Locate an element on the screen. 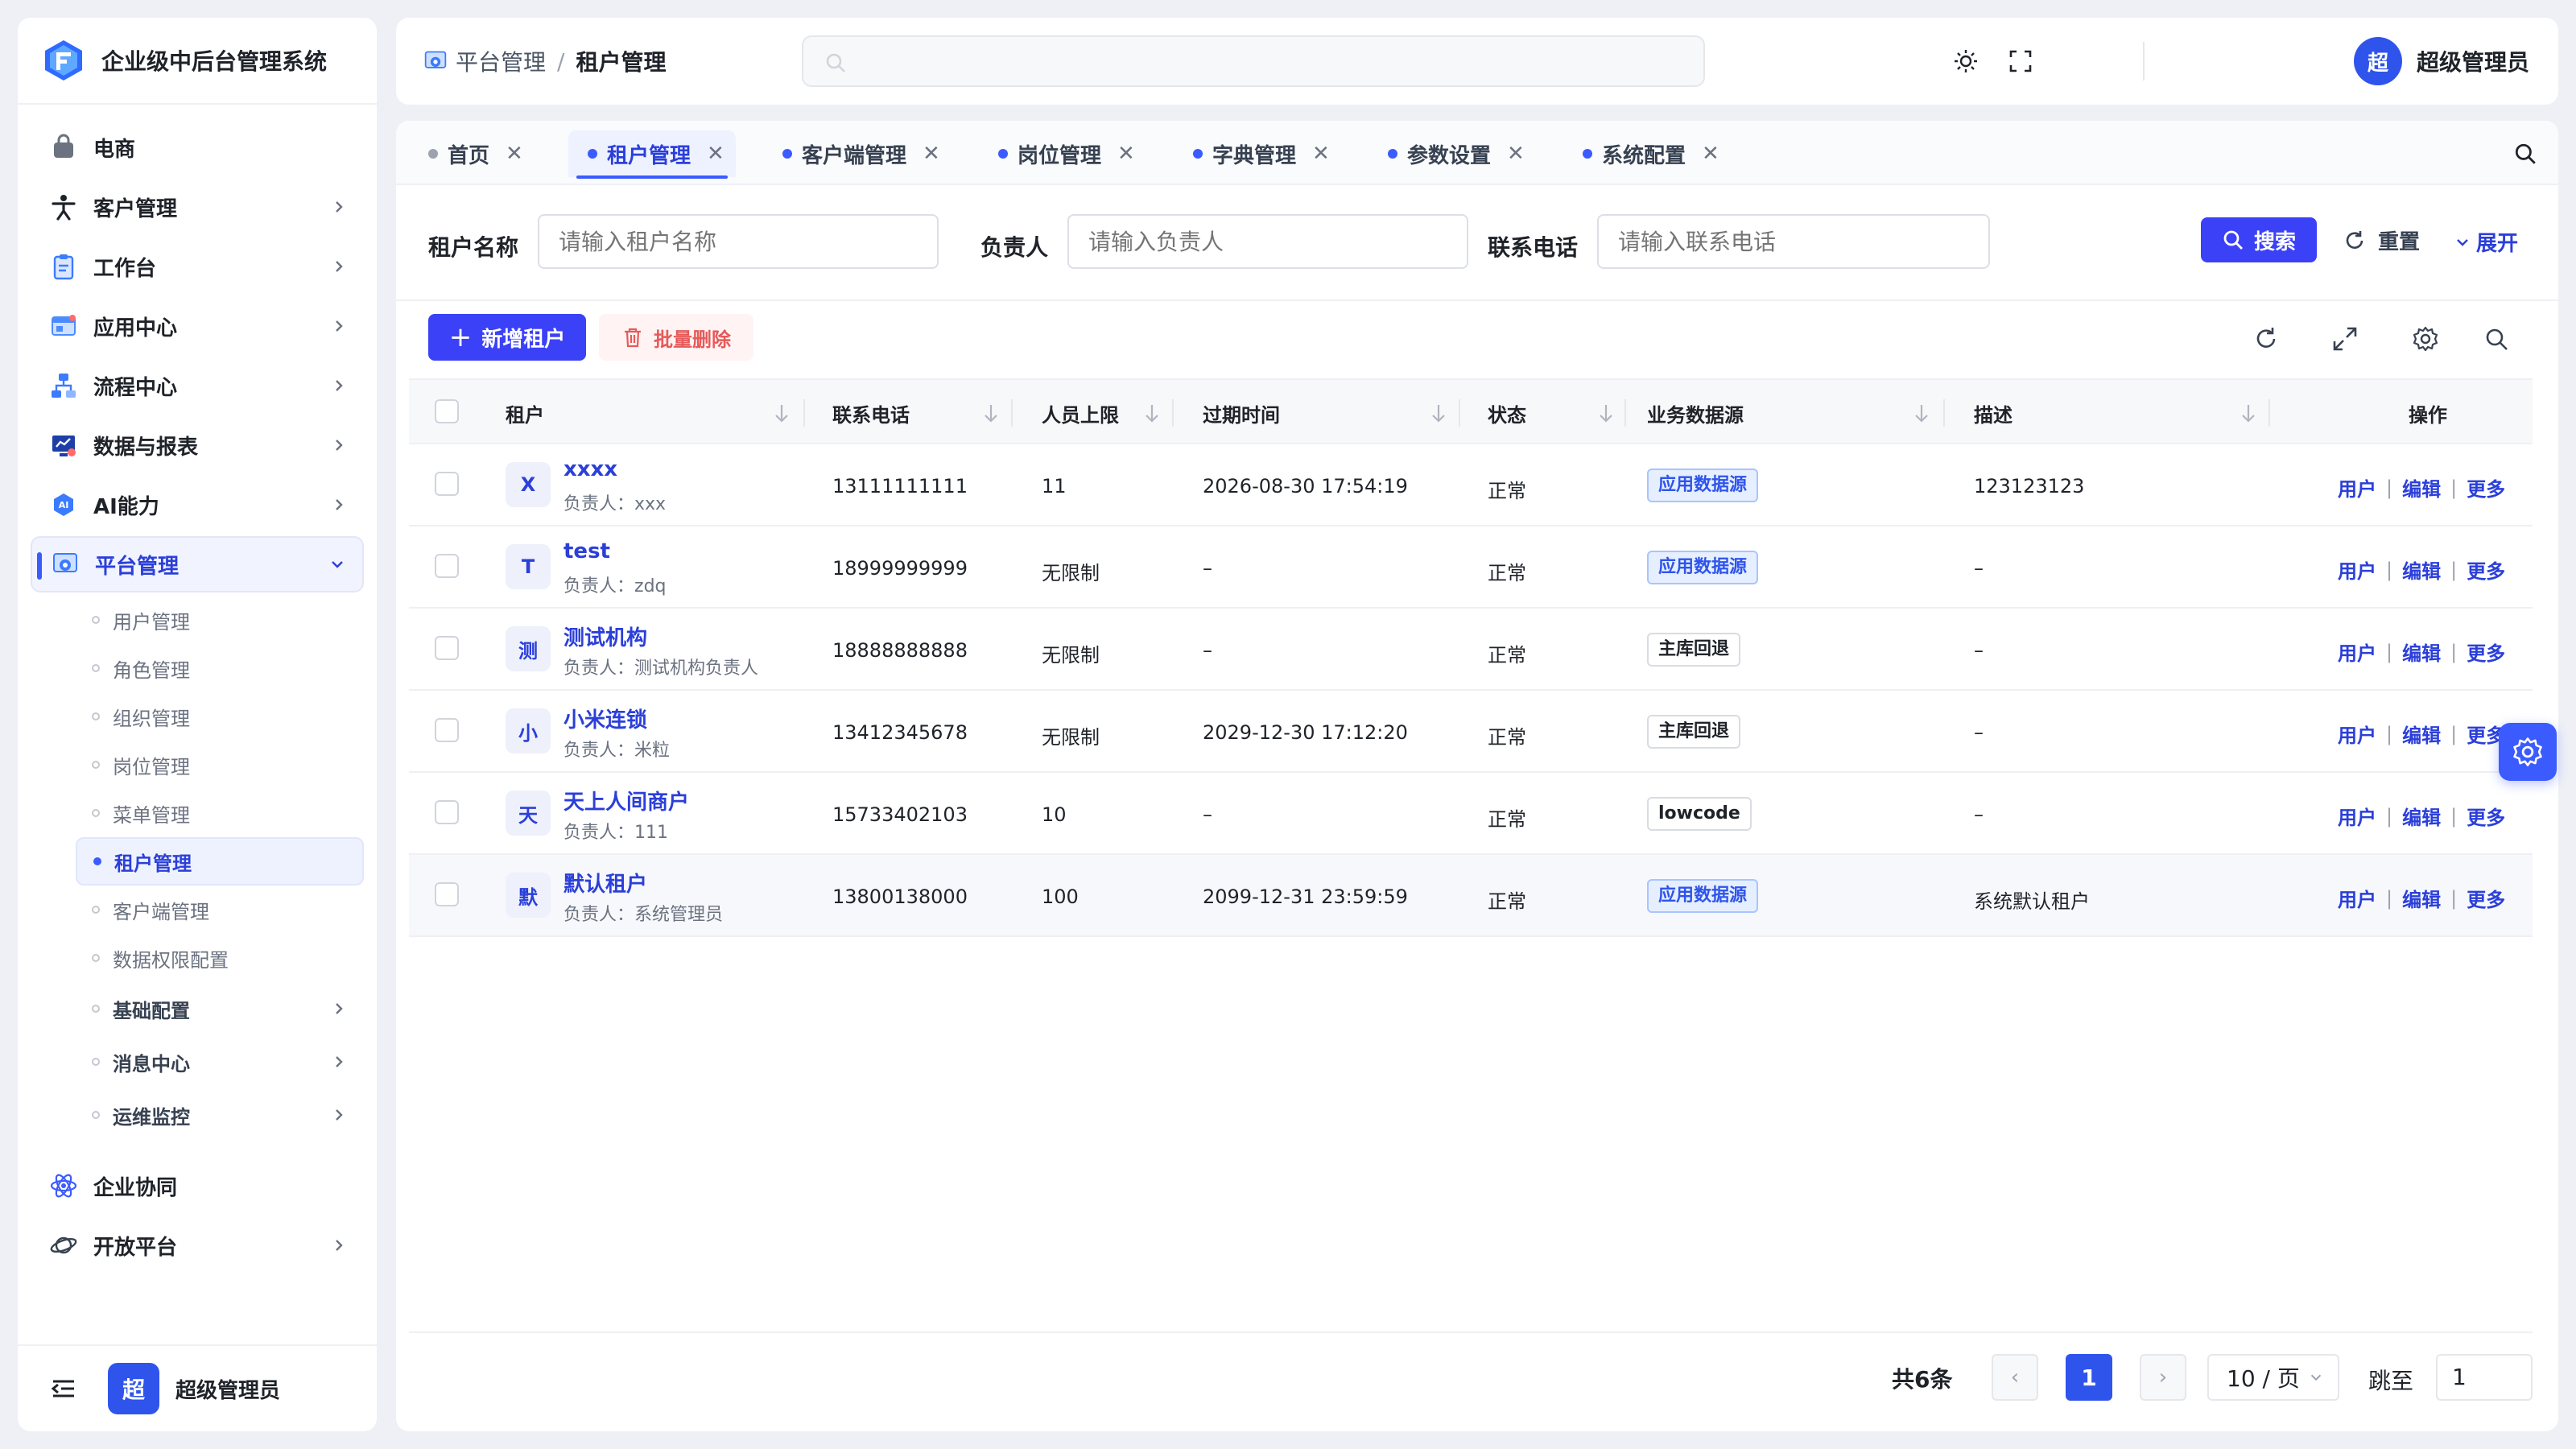  sidebar-item-ai: AI AI能力 is located at coordinates (197, 505).